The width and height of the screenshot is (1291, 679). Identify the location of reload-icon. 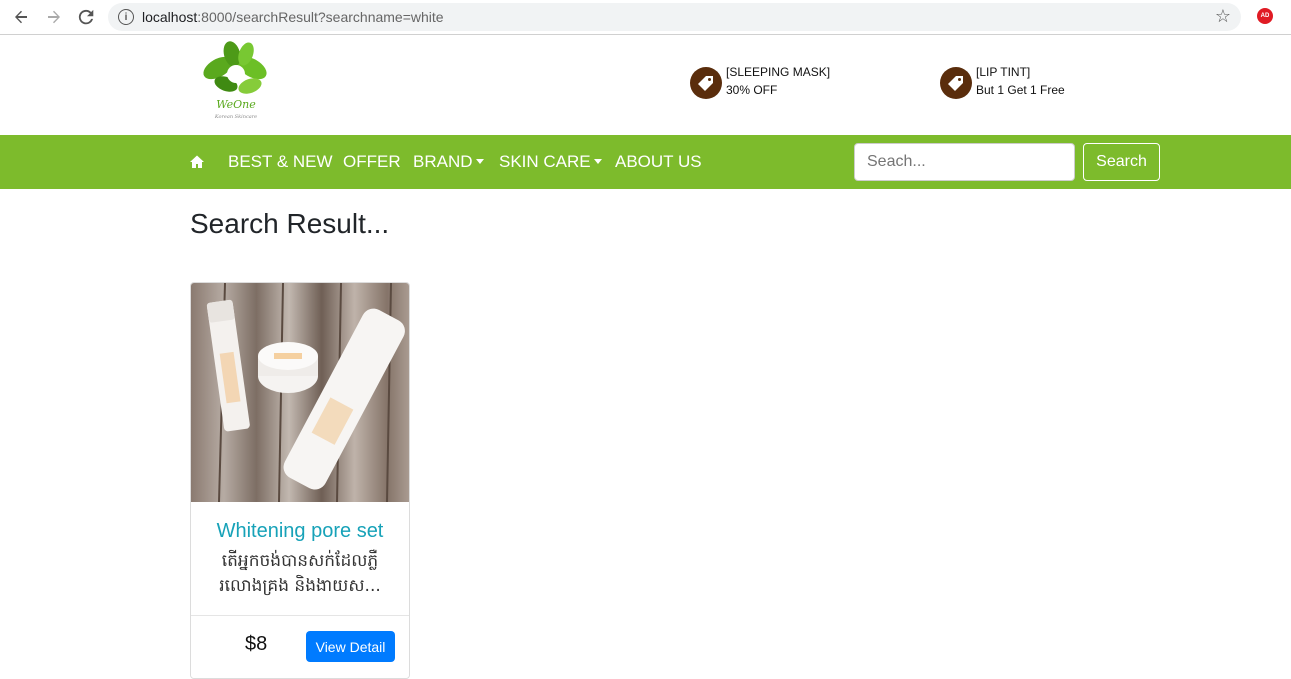
(86, 17).